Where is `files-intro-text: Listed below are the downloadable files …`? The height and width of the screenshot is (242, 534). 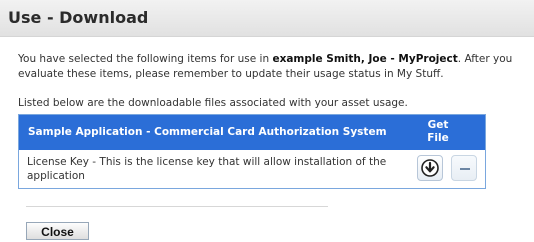 files-intro-text: Listed below are the downloadable files … is located at coordinates (213, 103).